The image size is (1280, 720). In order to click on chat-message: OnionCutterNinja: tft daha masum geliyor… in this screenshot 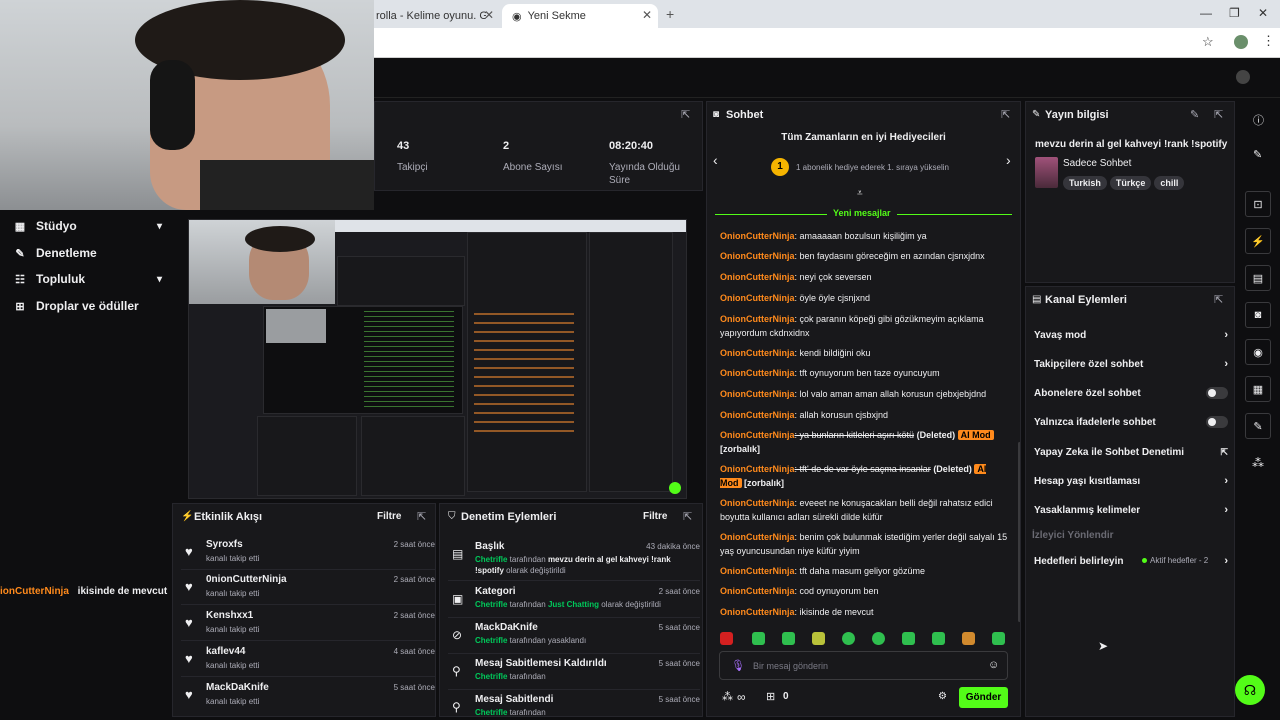, I will do `click(865, 571)`.